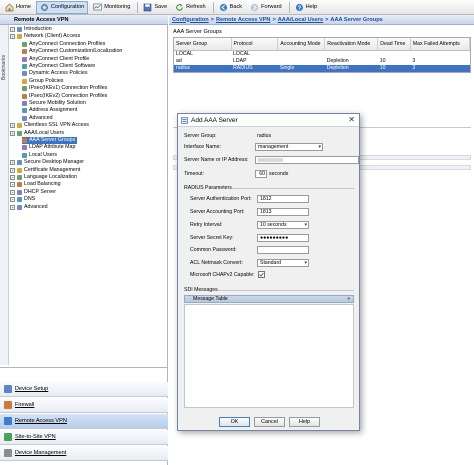 The image size is (474, 465). I want to click on nav-button: Firewall, so click(84, 405).